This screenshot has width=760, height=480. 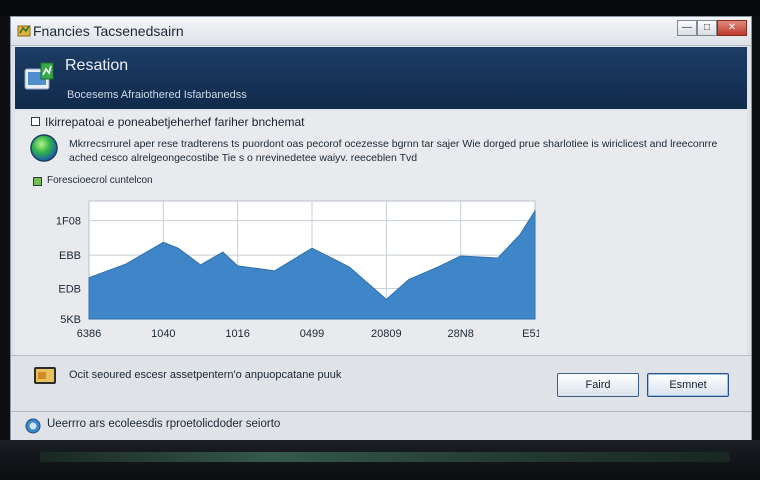 What do you see at coordinates (89, 334) in the screenshot?
I see `chart-x-tick-label: 6386` at bounding box center [89, 334].